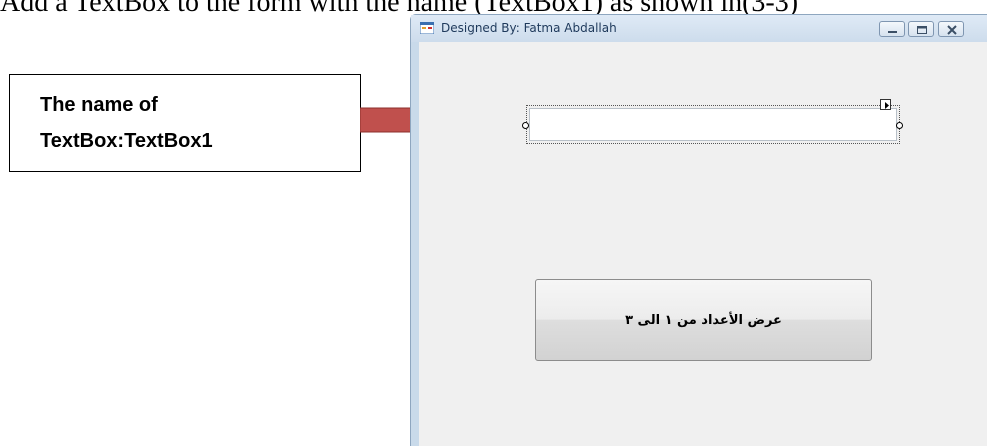 This screenshot has height=446, width=987. I want to click on window-titlebar: Designed By: Fatma Abdallah, so click(699, 28).